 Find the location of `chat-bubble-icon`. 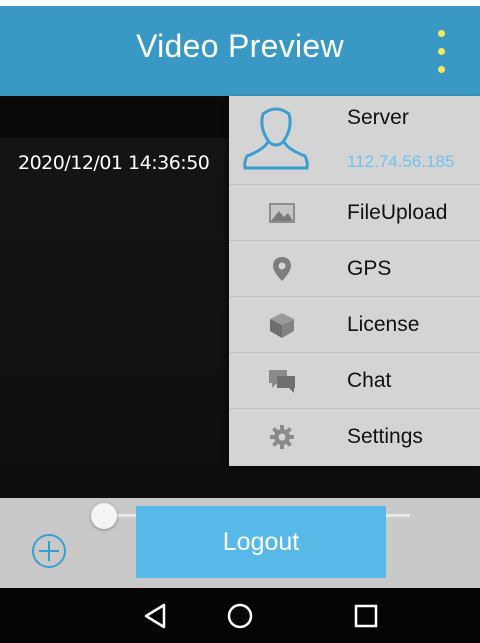

chat-bubble-icon is located at coordinates (282, 381).